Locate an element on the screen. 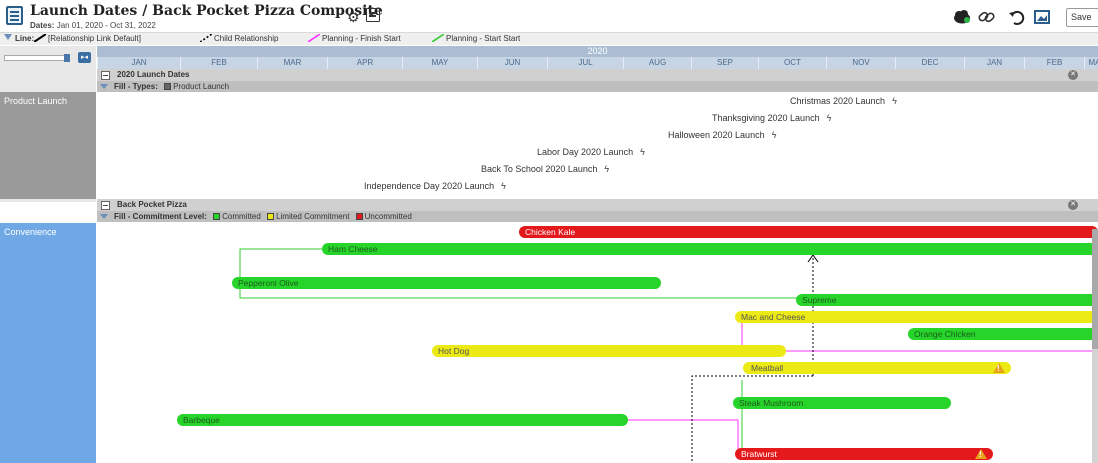  legend-title: Line: is located at coordinates (25, 38).